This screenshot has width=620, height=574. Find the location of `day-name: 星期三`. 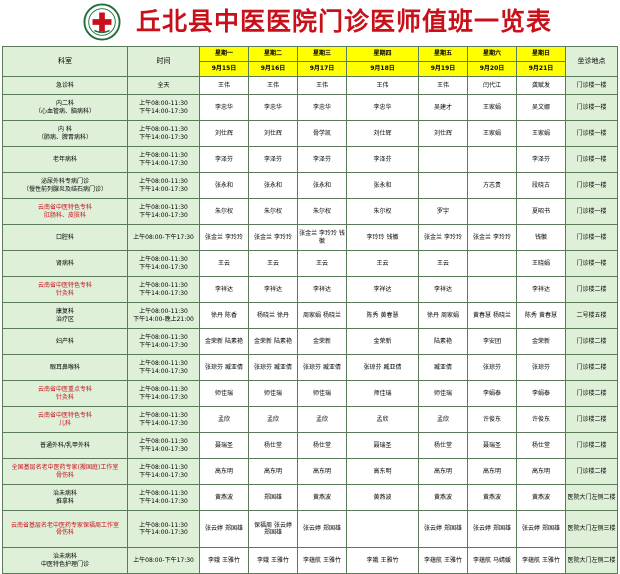

day-name: 星期三 is located at coordinates (322, 54).